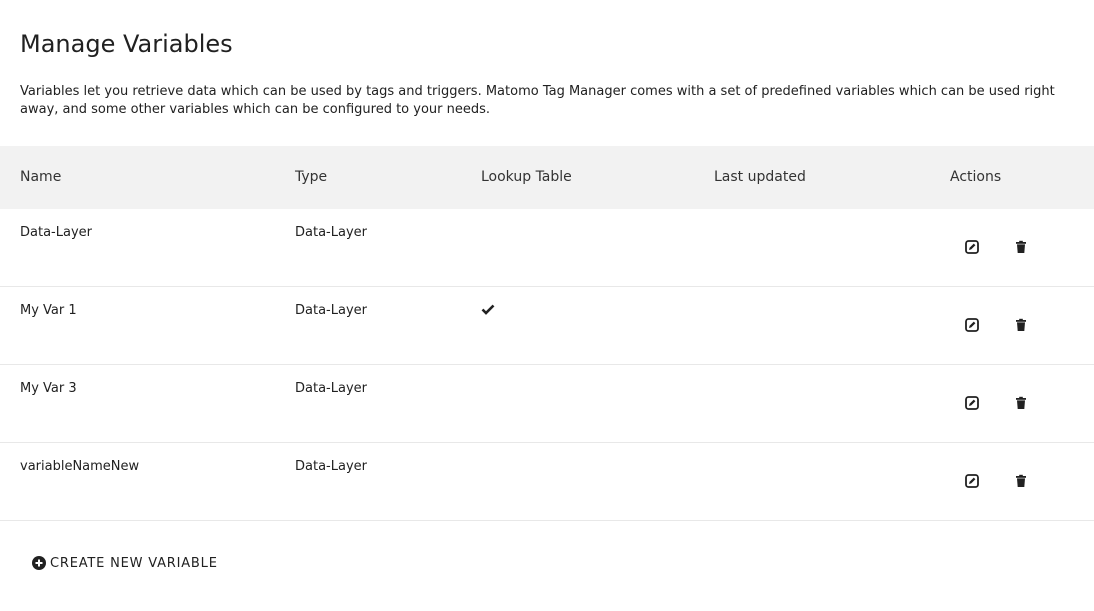  I want to click on checkmark-icon, so click(488, 308).